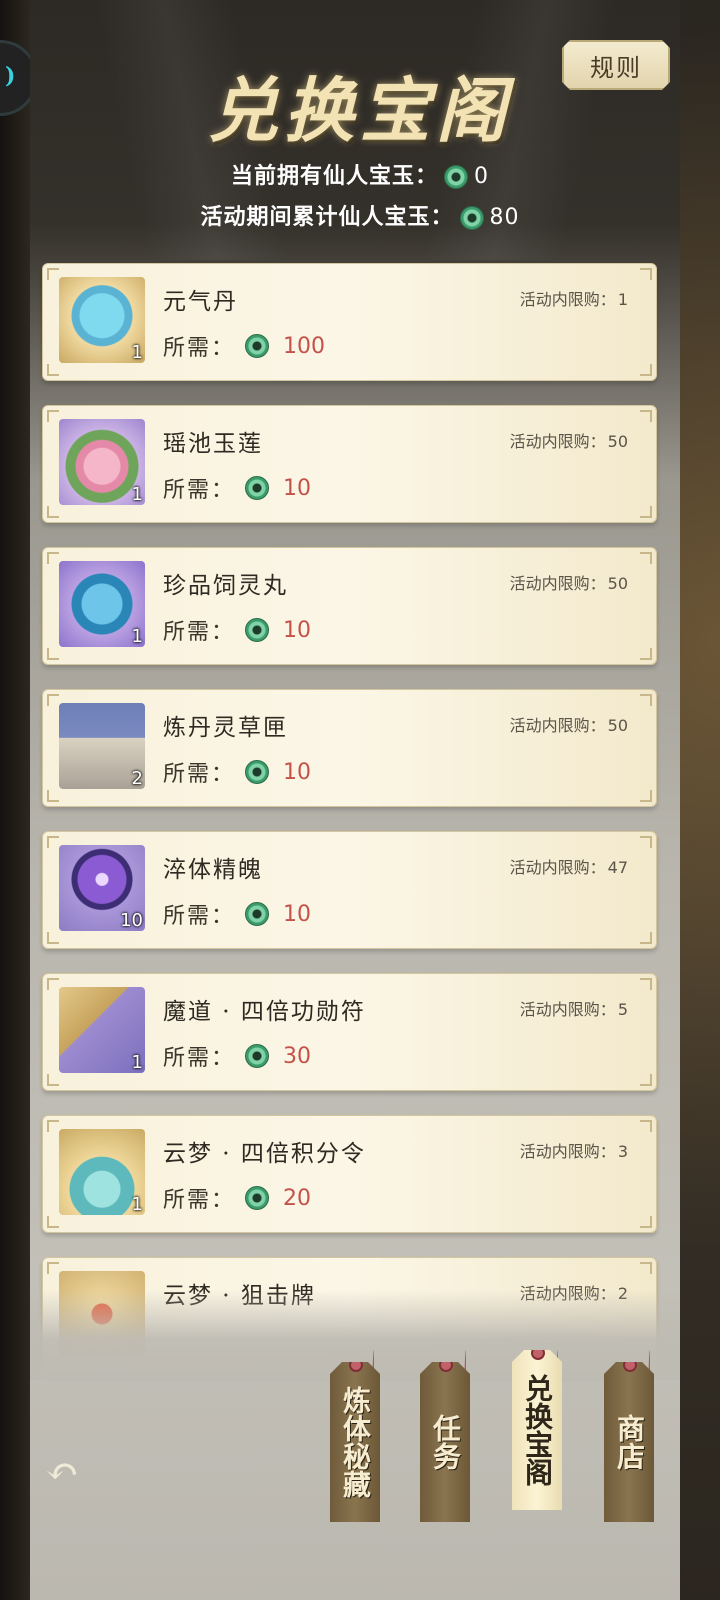 This screenshot has height=1600, width=720. What do you see at coordinates (237, 1057) in the screenshot?
I see `item-cost: 所需： 30` at bounding box center [237, 1057].